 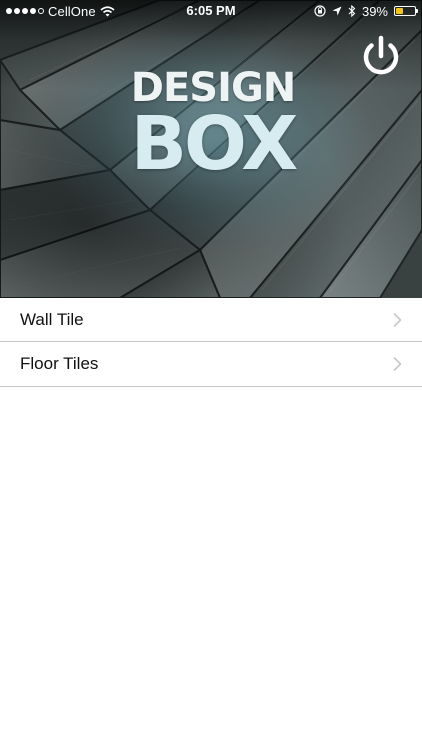 What do you see at coordinates (406, 11) in the screenshot?
I see `battery-icon` at bounding box center [406, 11].